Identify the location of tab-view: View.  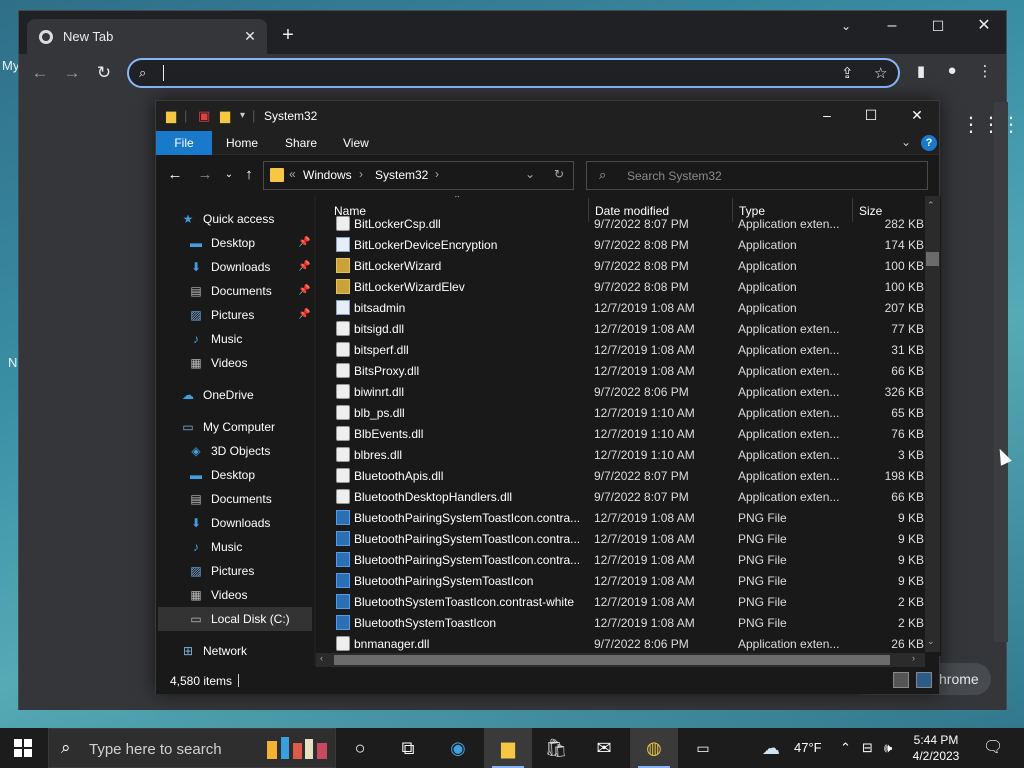
(356, 143).